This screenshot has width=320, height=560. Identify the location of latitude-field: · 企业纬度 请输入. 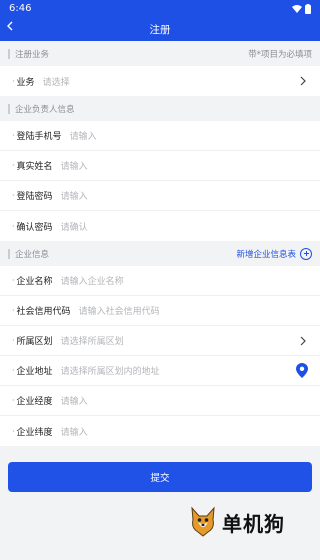
(160, 431).